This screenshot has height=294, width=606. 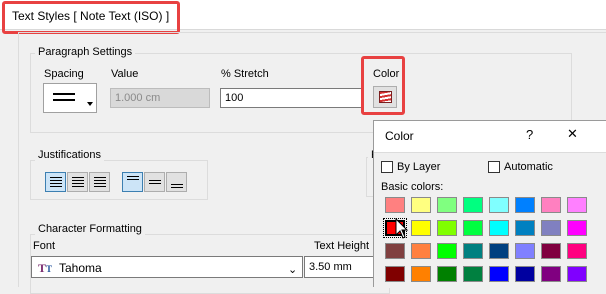 I want to click on valign-top-button, so click(x=132, y=182).